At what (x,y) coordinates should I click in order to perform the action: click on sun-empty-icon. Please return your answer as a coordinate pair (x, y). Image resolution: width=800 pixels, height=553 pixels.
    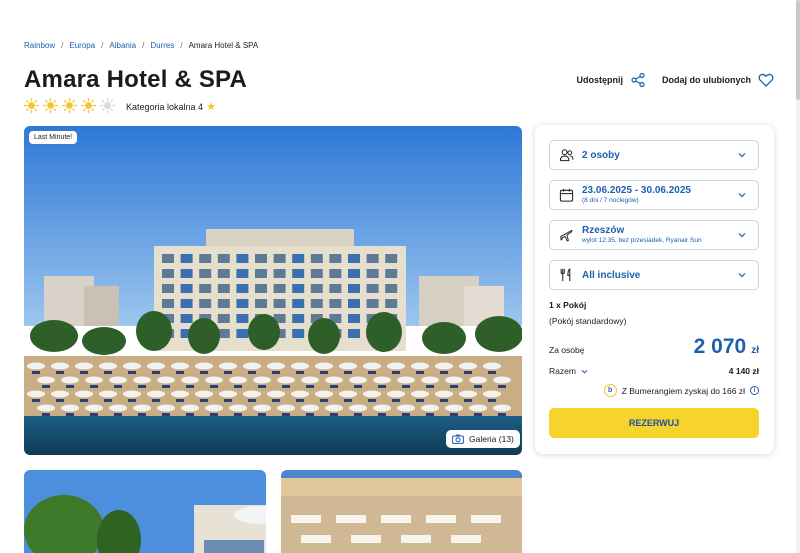
    Looking at the image, I should click on (107, 105).